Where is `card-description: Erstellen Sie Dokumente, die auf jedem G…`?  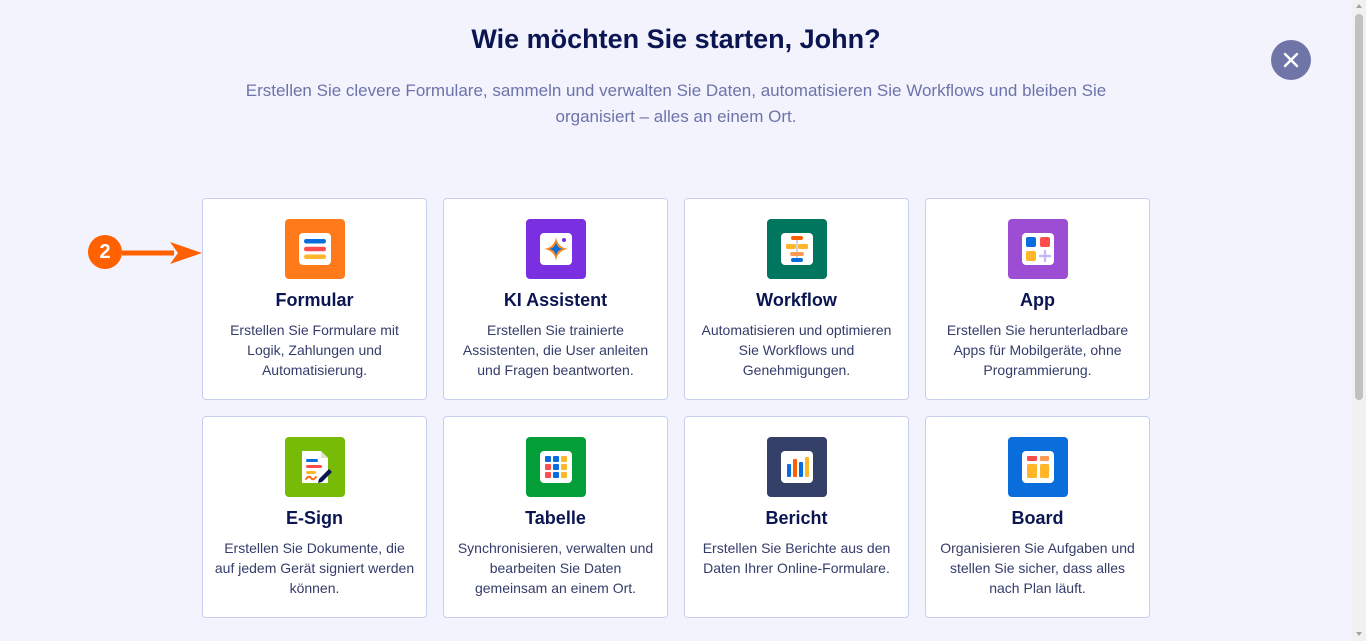
card-description: Erstellen Sie Dokumente, die auf jedem G… is located at coordinates (314, 568).